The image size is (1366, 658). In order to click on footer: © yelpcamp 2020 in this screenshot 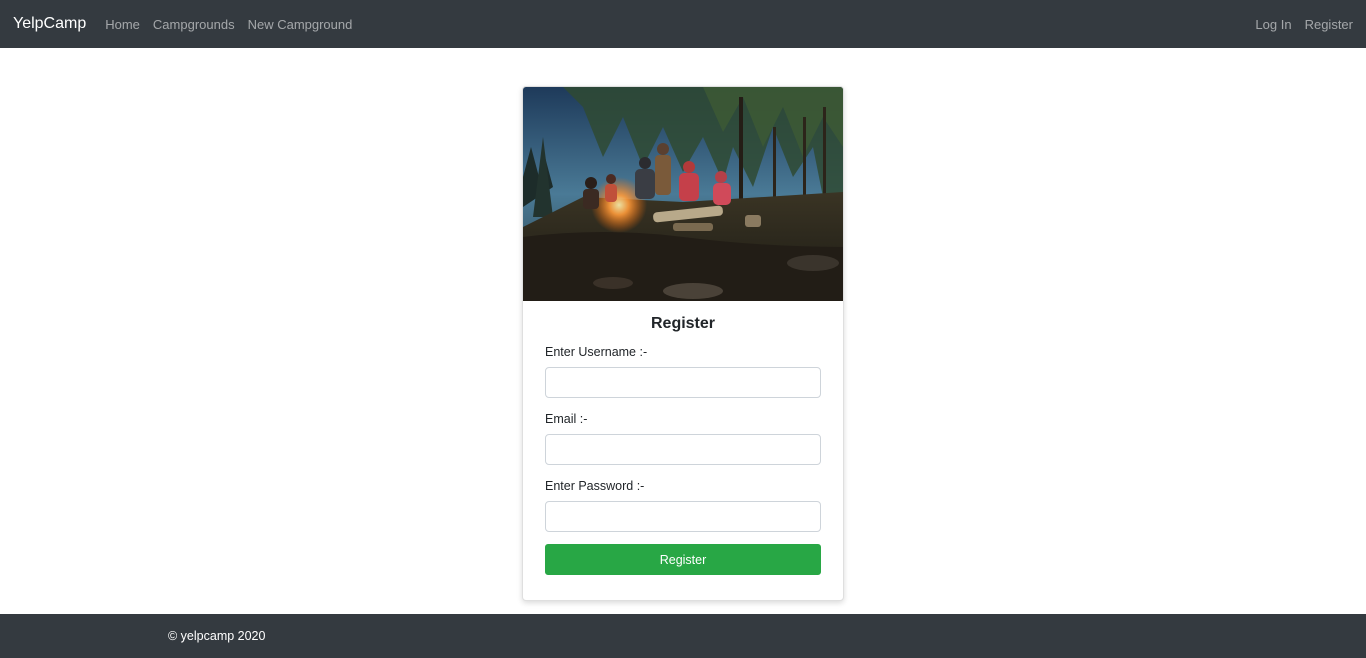, I will do `click(683, 636)`.